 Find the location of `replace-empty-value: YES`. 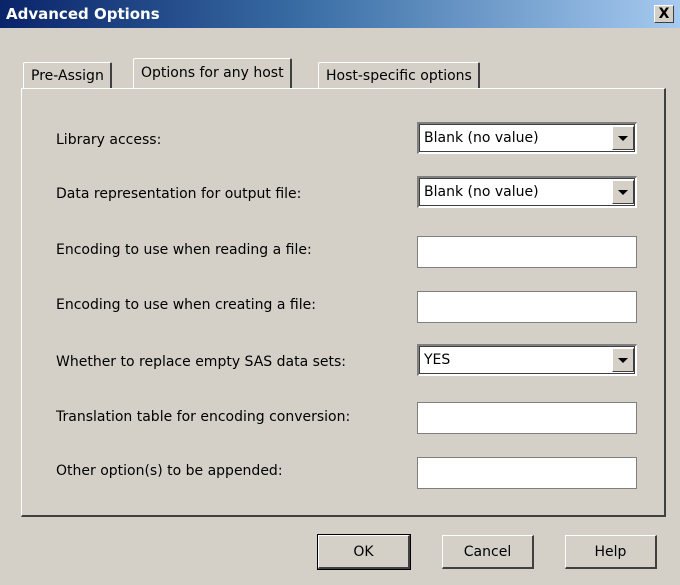

replace-empty-value: YES is located at coordinates (437, 360).